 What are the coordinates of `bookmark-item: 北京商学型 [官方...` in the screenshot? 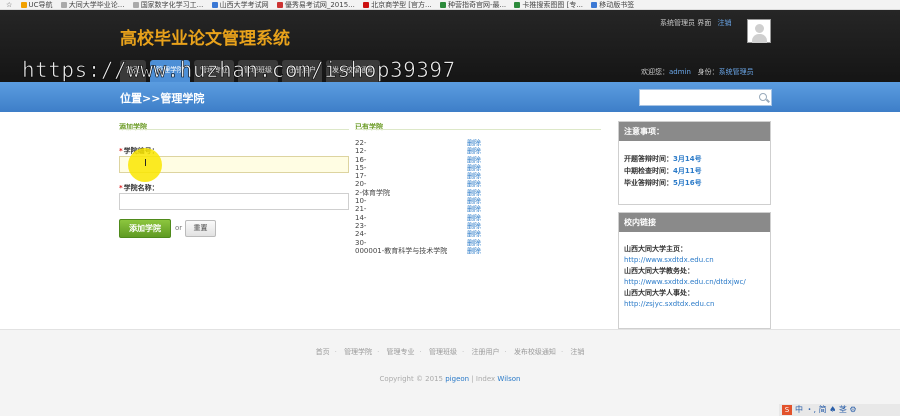 It's located at (397, 4).